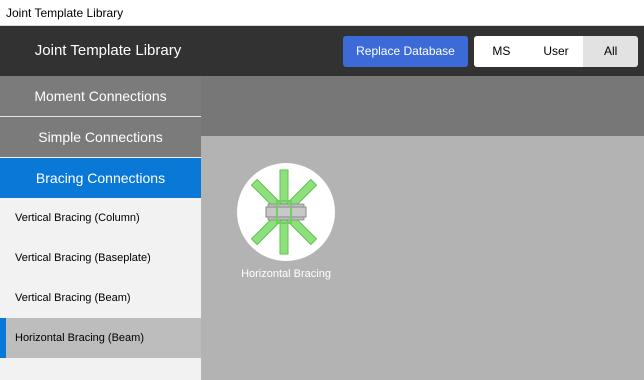 The image size is (644, 380). Describe the element at coordinates (73, 298) in the screenshot. I see `sidebar-item-label: Vertical Bracing (Beam)` at that location.